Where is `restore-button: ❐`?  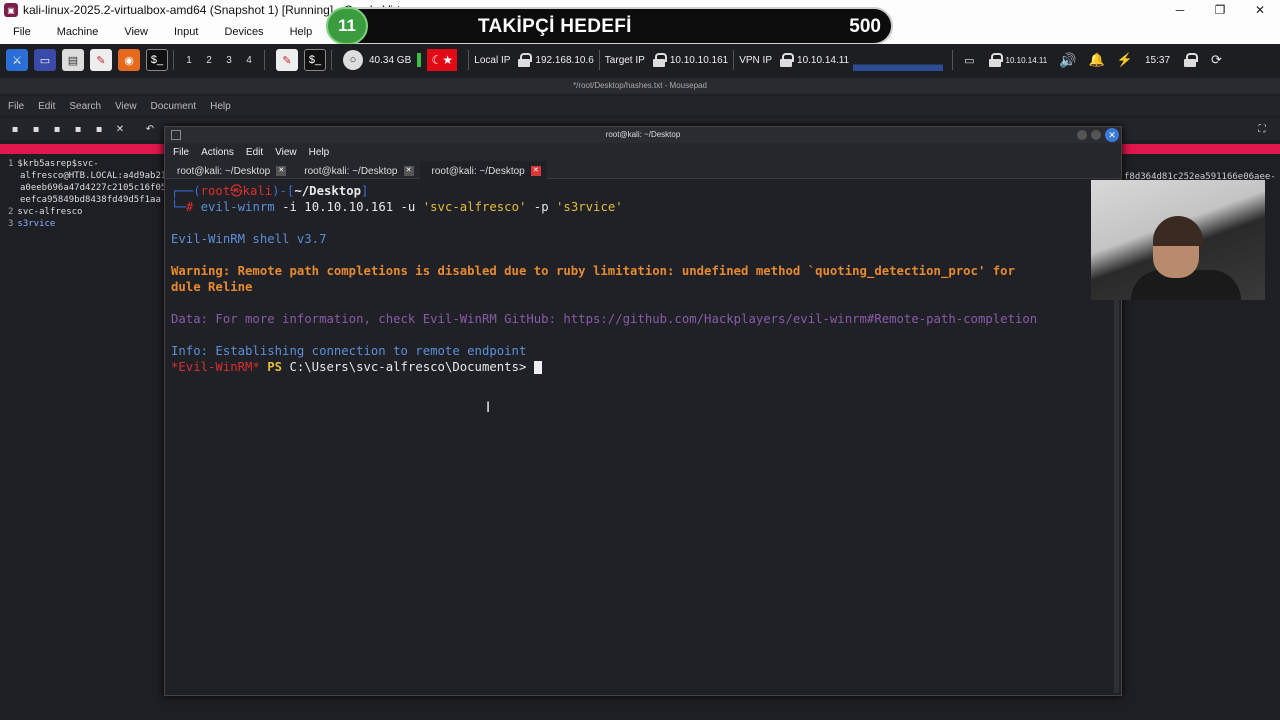 restore-button: ❐ is located at coordinates (1220, 10).